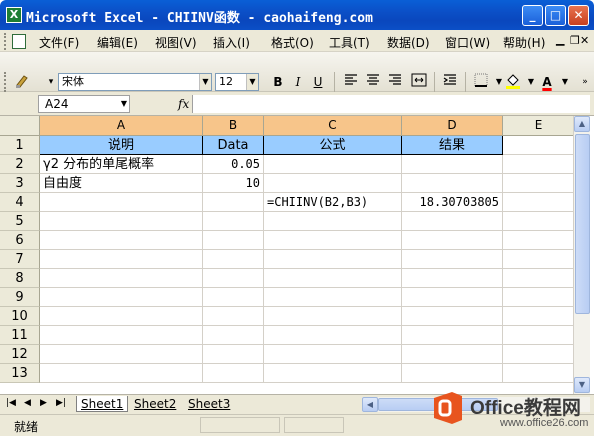  What do you see at coordinates (176, 42) in the screenshot?
I see `menu-view: 视图(V)` at bounding box center [176, 42].